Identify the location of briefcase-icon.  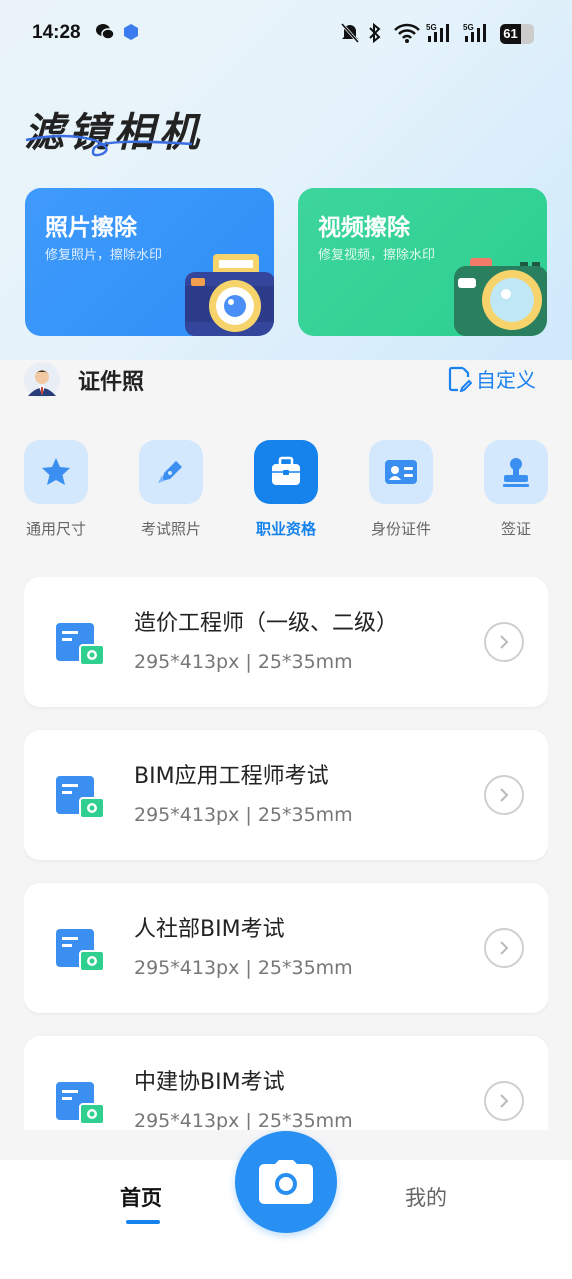
(286, 470).